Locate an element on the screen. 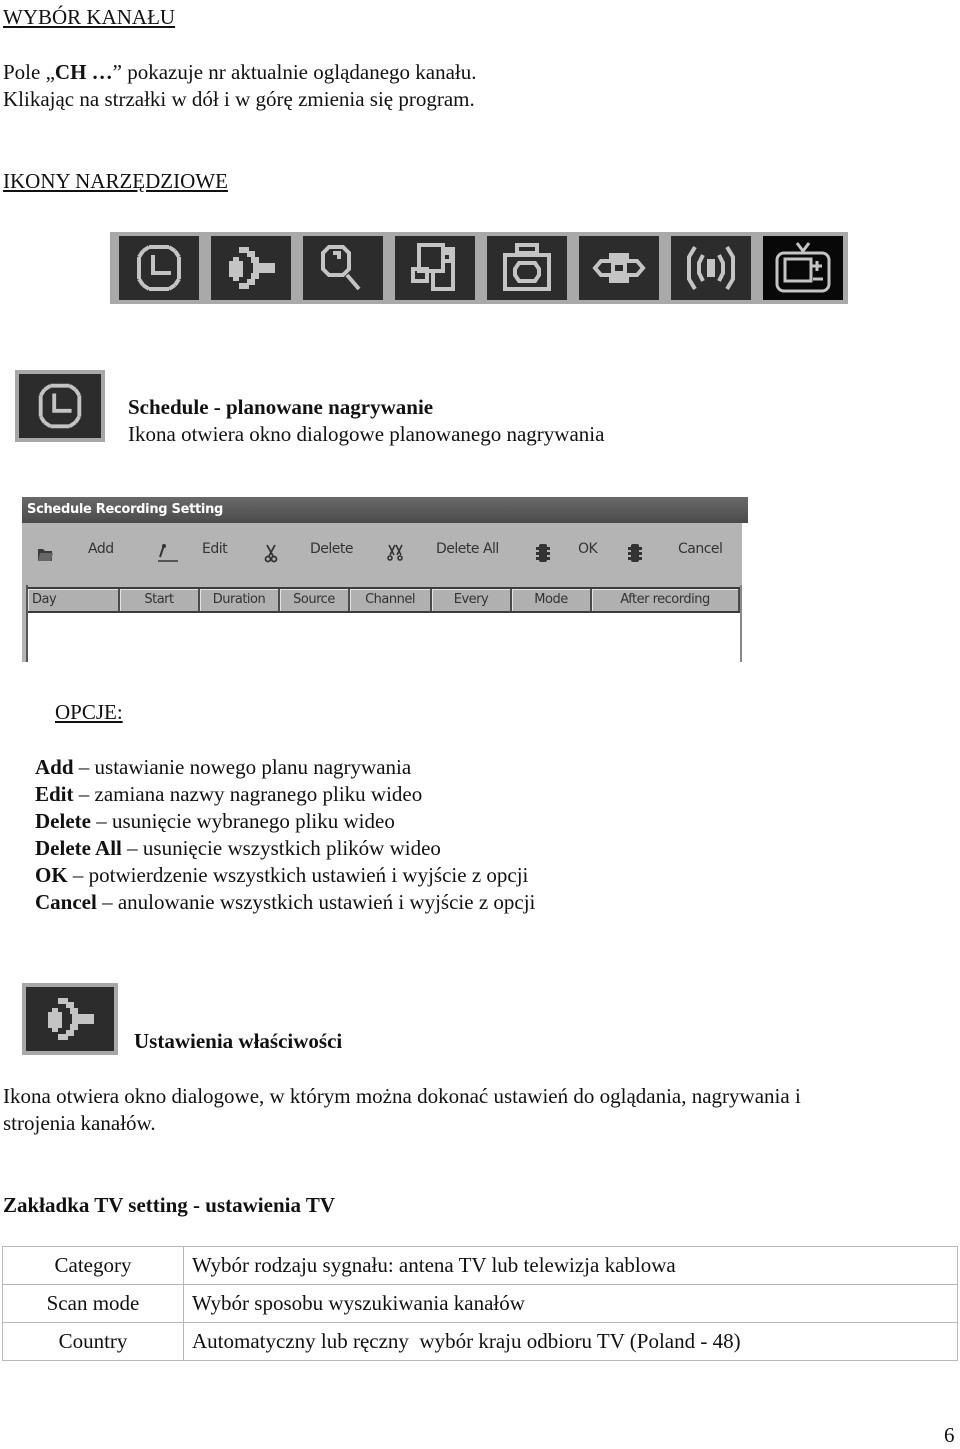 The height and width of the screenshot is (1449, 960). tv-channel-plus-minus-icon is located at coordinates (803, 268).